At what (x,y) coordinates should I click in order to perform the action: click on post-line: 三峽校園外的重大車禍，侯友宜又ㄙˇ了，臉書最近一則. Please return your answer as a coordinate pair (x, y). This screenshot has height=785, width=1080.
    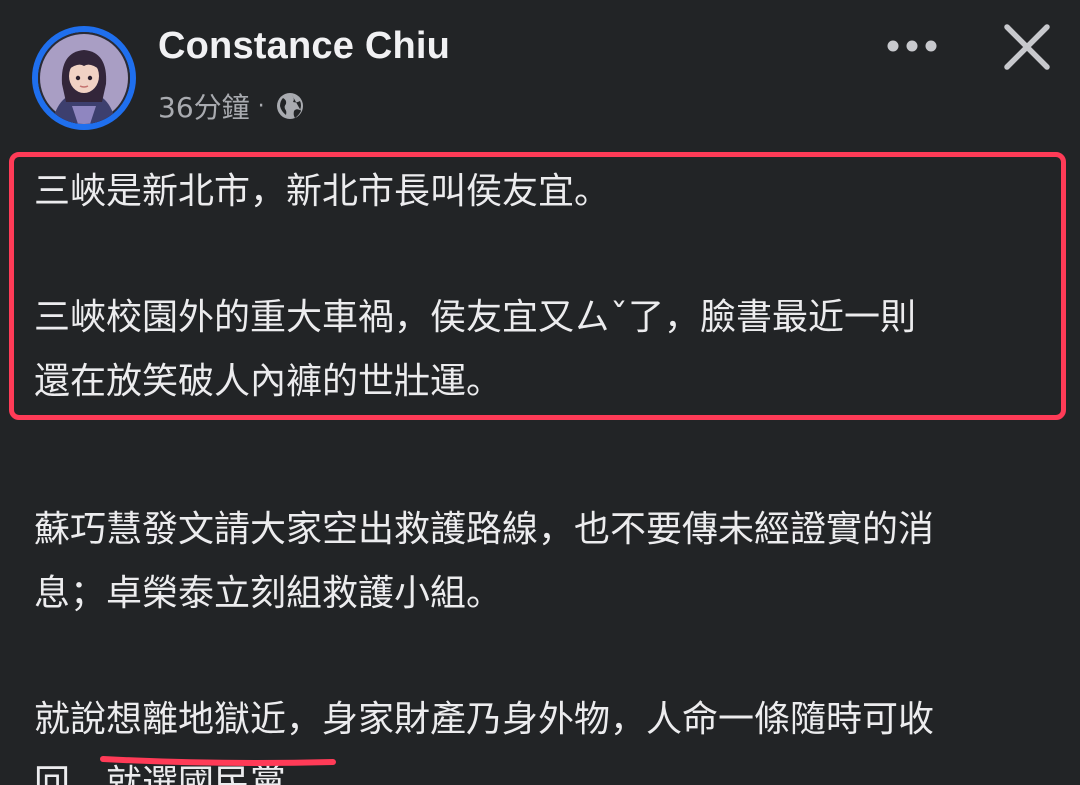
    Looking at the image, I should click on (475, 317).